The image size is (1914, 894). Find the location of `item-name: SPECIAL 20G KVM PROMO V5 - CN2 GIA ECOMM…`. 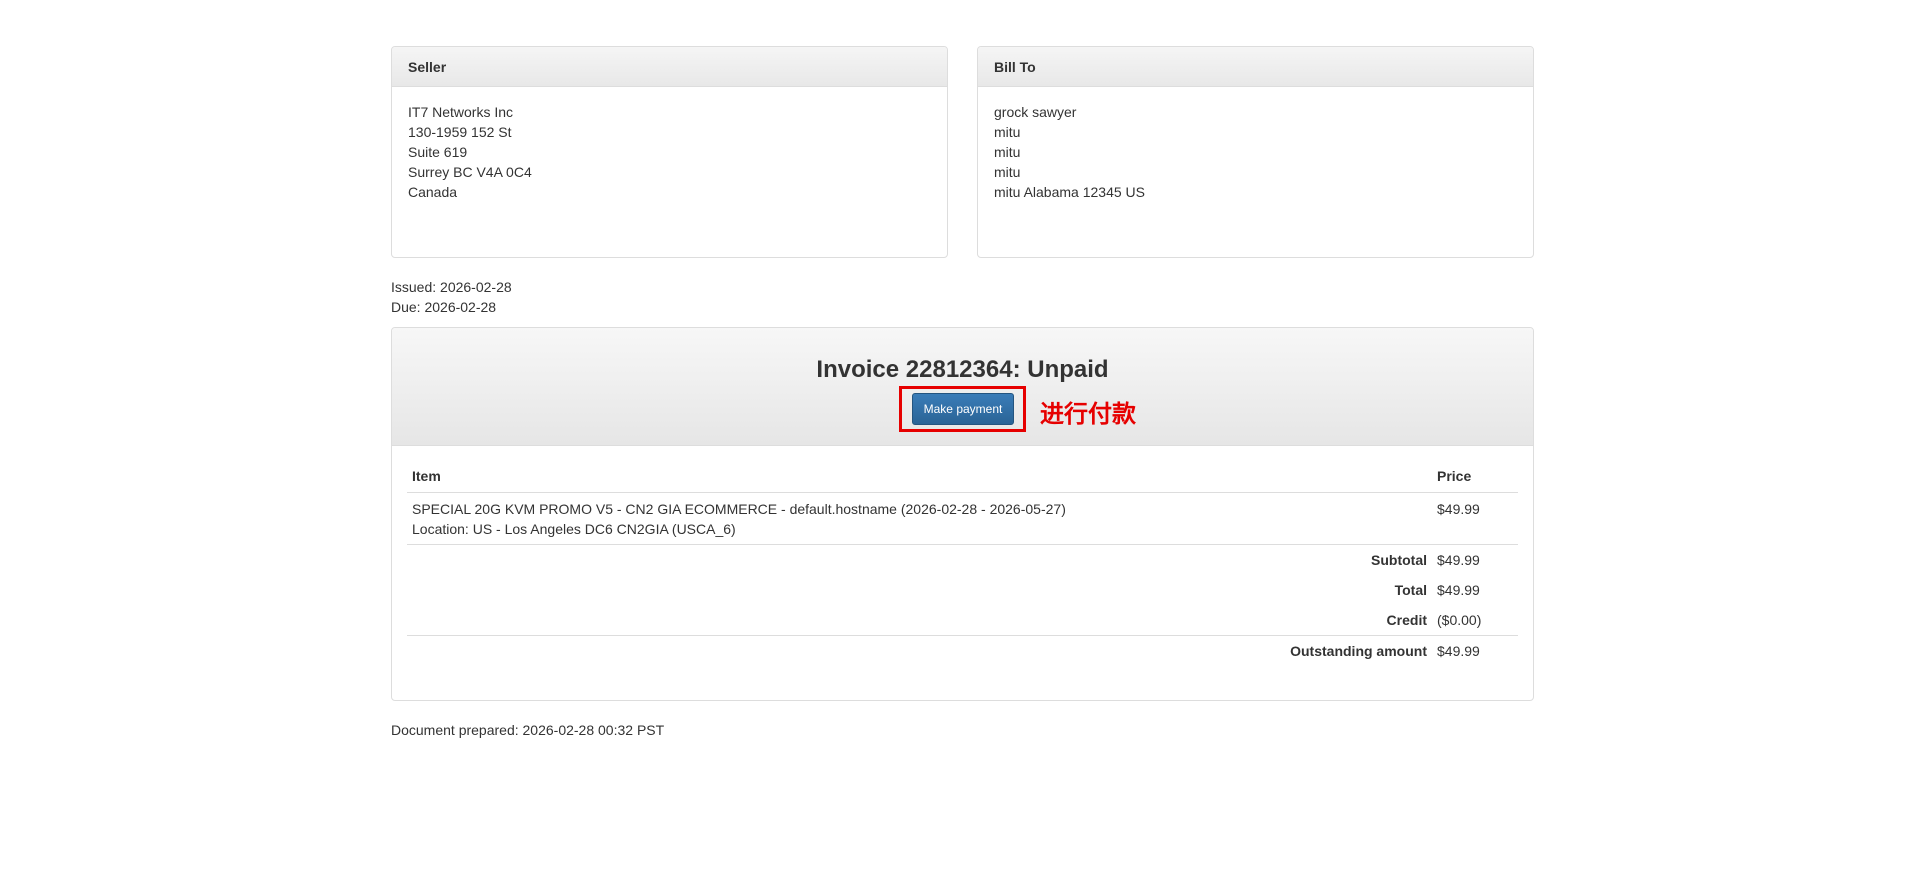

item-name: SPECIAL 20G KVM PROMO V5 - CN2 GIA ECOMM… is located at coordinates (739, 509).